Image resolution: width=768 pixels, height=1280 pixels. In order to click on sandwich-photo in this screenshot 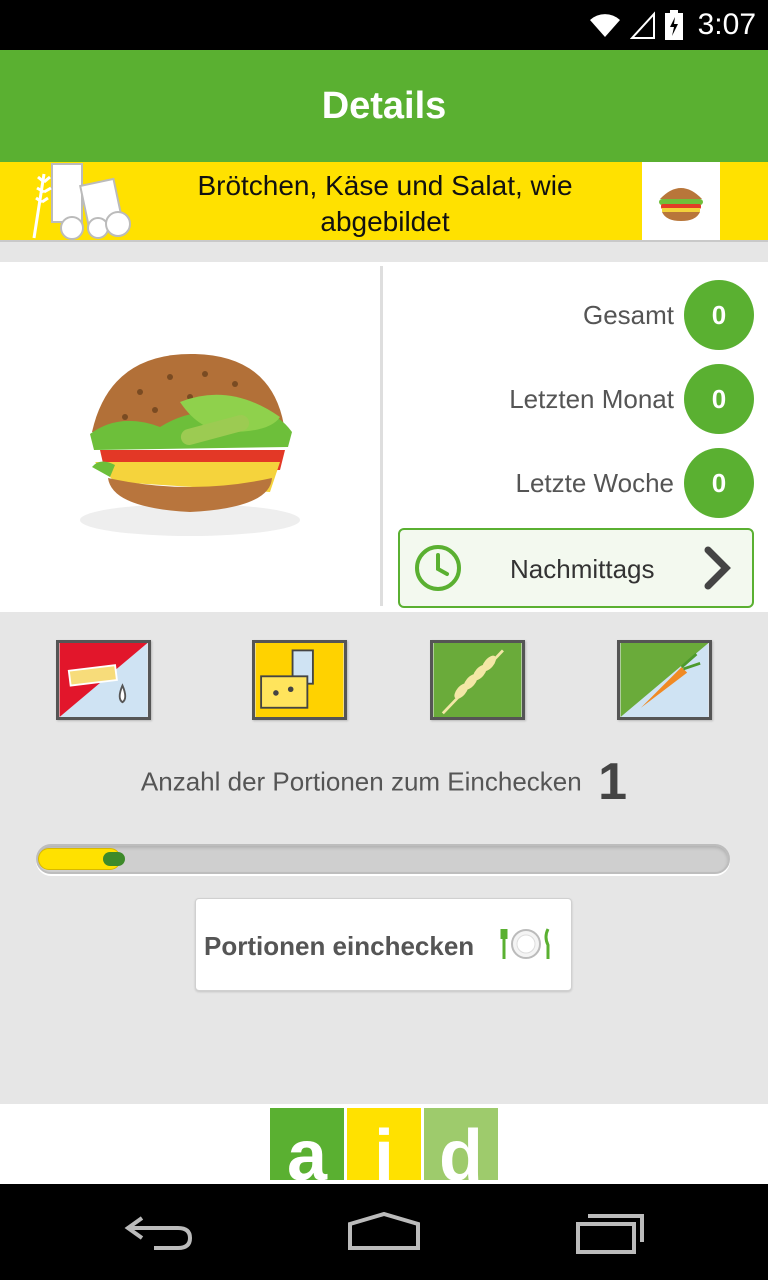, I will do `click(190, 444)`.